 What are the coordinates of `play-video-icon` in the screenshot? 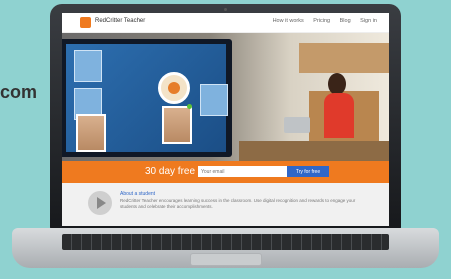 It's located at (100, 203).